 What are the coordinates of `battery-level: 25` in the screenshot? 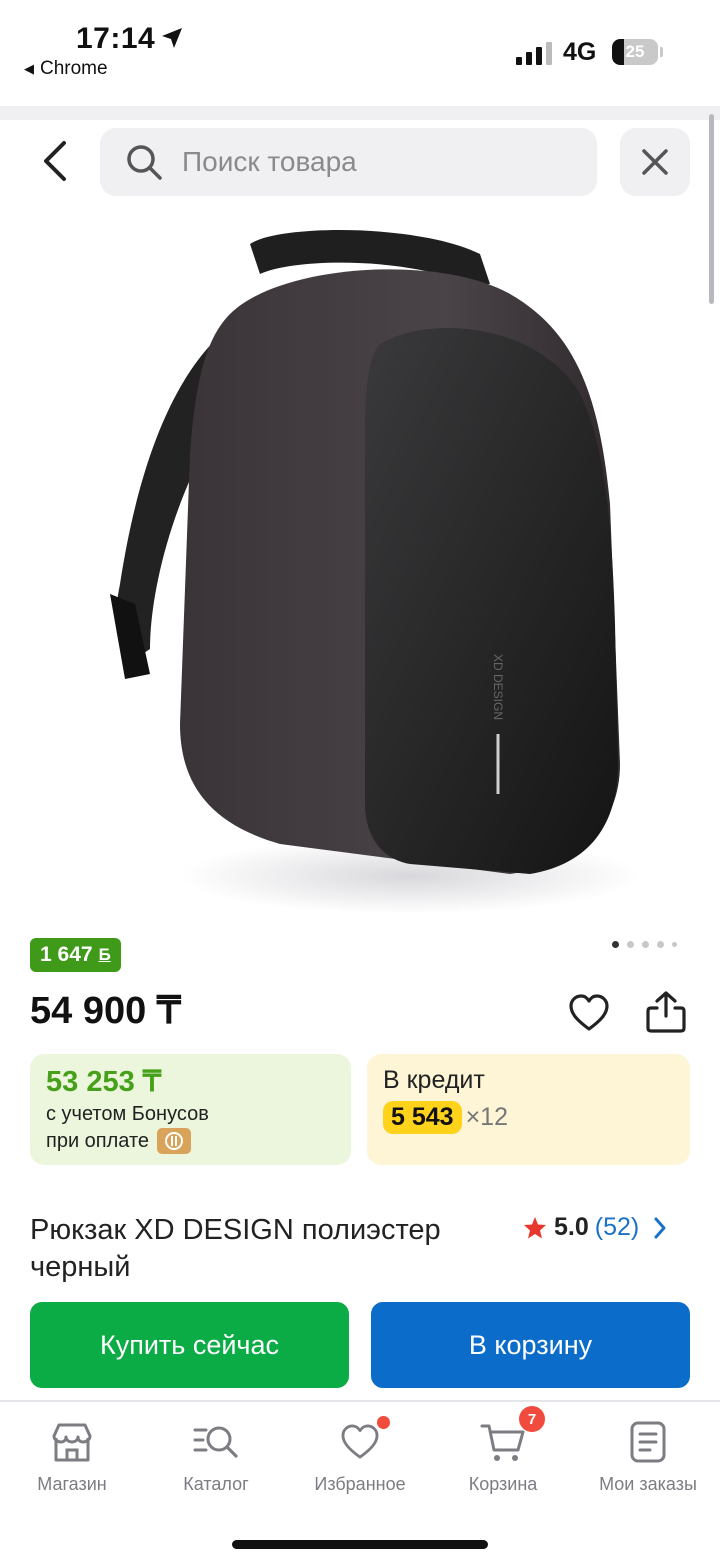 It's located at (635, 51).